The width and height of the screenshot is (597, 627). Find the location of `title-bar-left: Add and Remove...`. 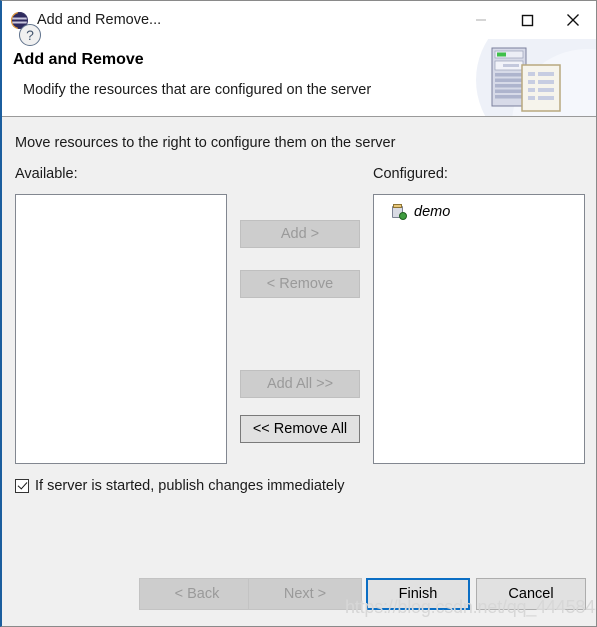

title-bar-left: Add and Remove... is located at coordinates (230, 20).